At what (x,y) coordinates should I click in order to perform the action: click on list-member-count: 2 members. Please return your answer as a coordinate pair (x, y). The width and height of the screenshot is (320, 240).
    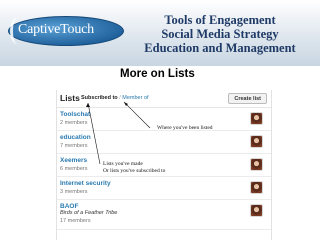
    Looking at the image, I should click on (74, 123).